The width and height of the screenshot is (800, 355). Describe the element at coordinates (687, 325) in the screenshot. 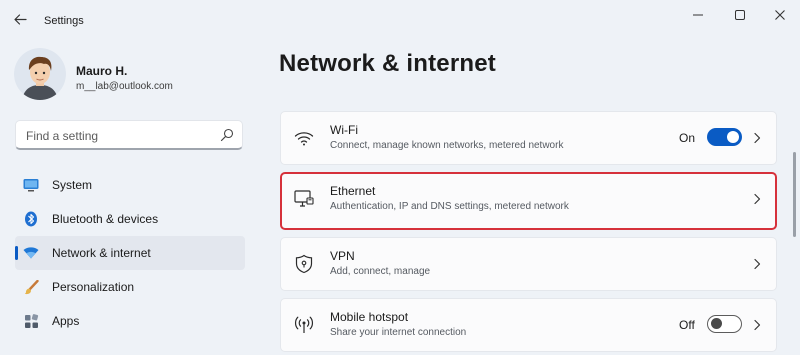

I see `toggle-state-label: Off` at that location.